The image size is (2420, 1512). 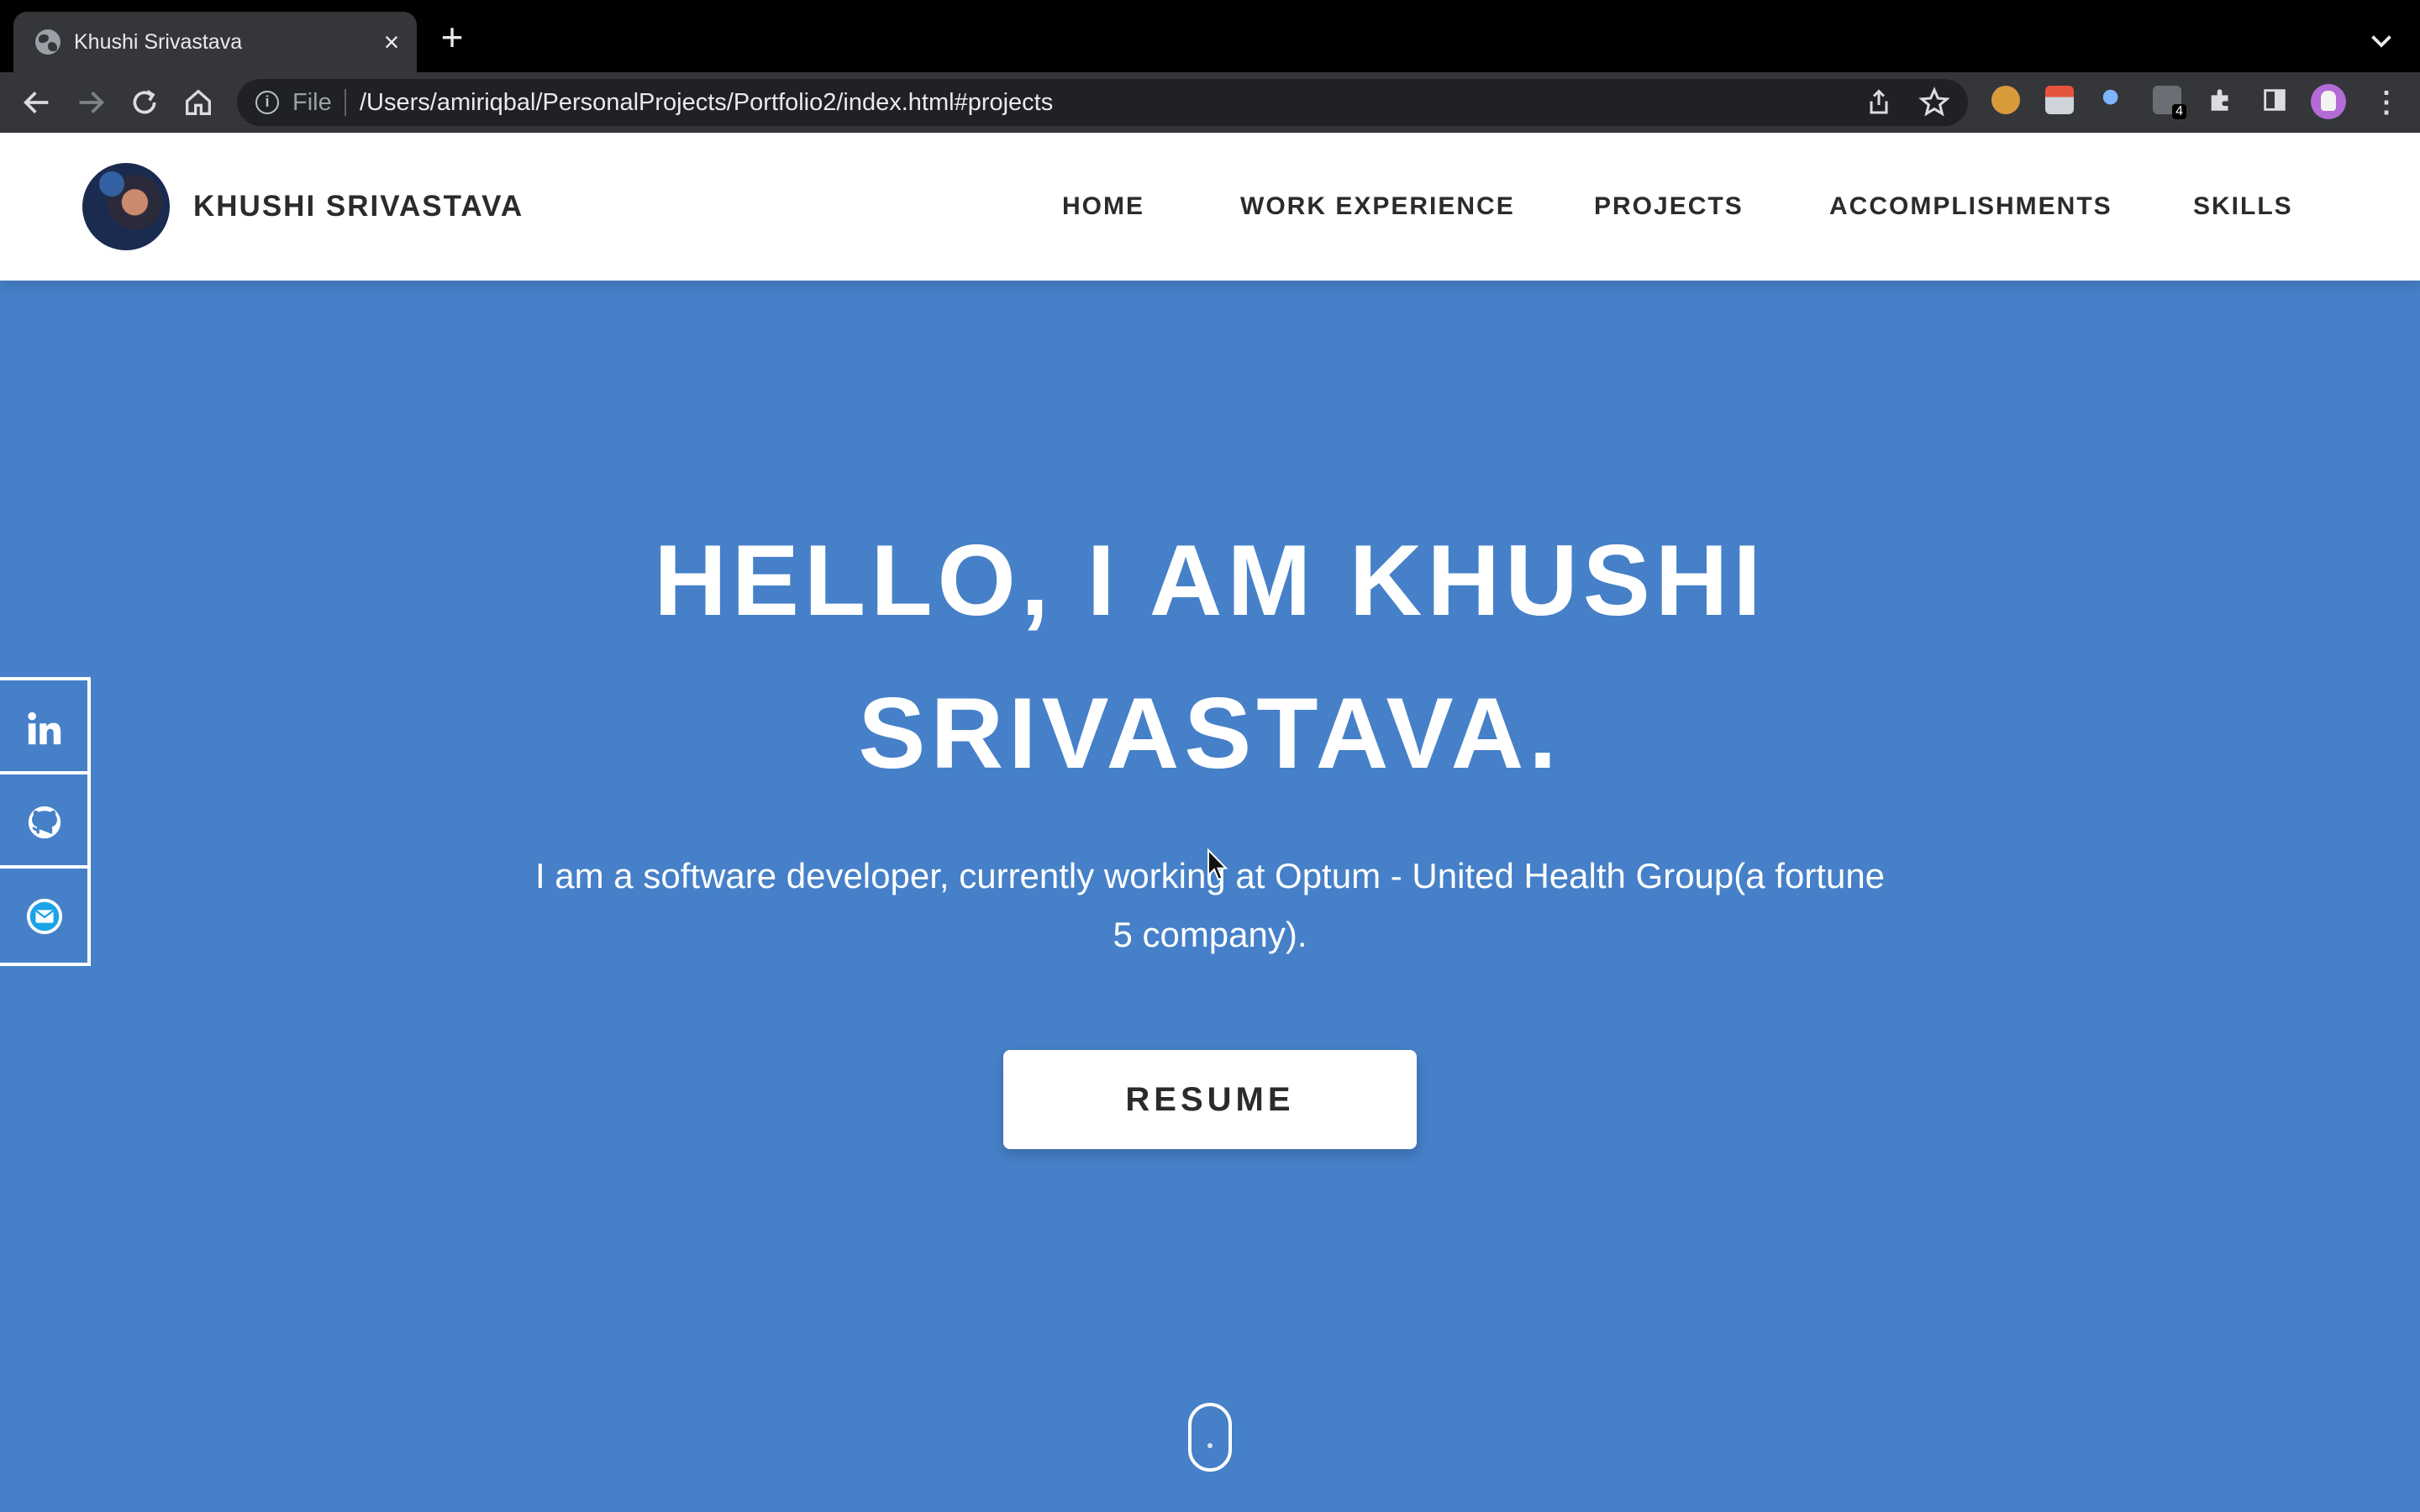 I want to click on reload-icon, so click(x=144, y=102).